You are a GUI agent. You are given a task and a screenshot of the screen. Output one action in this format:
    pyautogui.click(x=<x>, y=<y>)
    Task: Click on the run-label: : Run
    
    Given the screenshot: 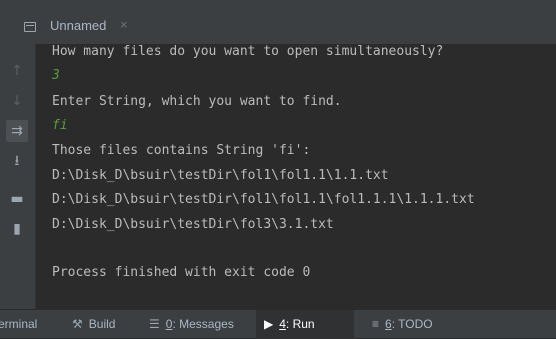 What is the action you would take?
    pyautogui.click(x=300, y=324)
    